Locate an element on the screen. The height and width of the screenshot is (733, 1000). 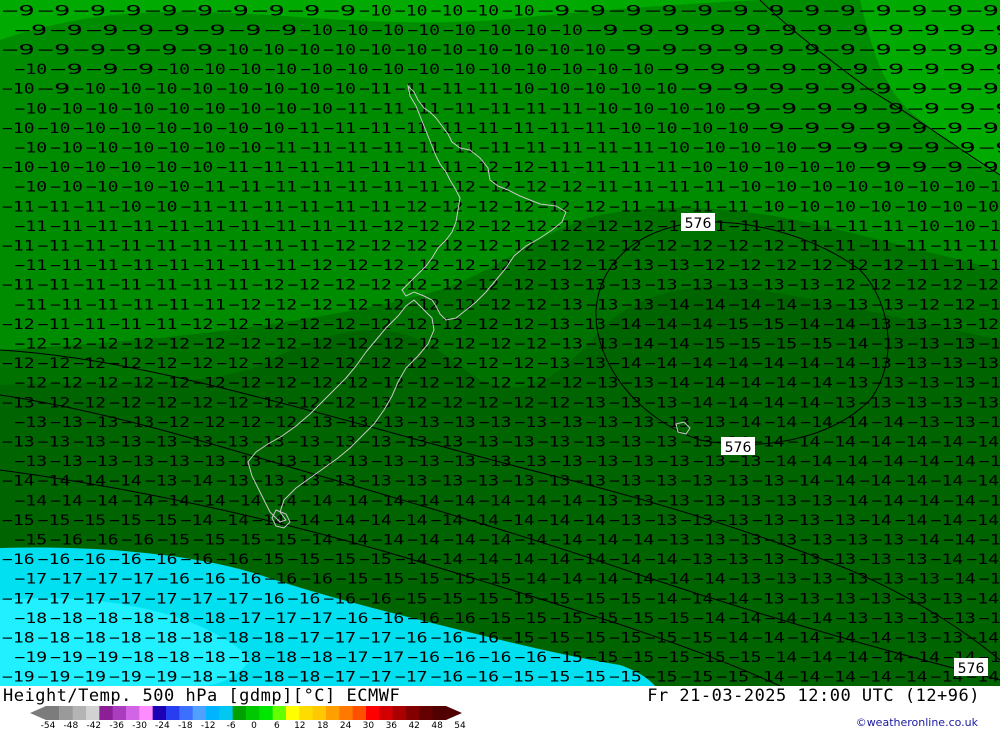
credit-link: ©weatheronline.co.uk is located at coordinates (917, 722).